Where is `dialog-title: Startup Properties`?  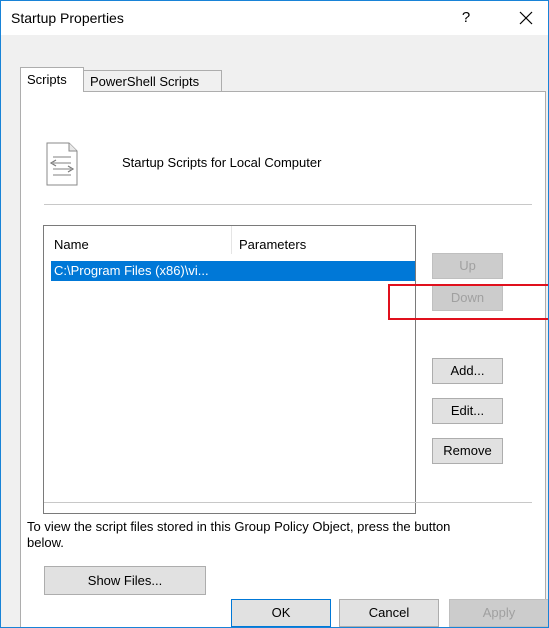 dialog-title: Startup Properties is located at coordinates (67, 18).